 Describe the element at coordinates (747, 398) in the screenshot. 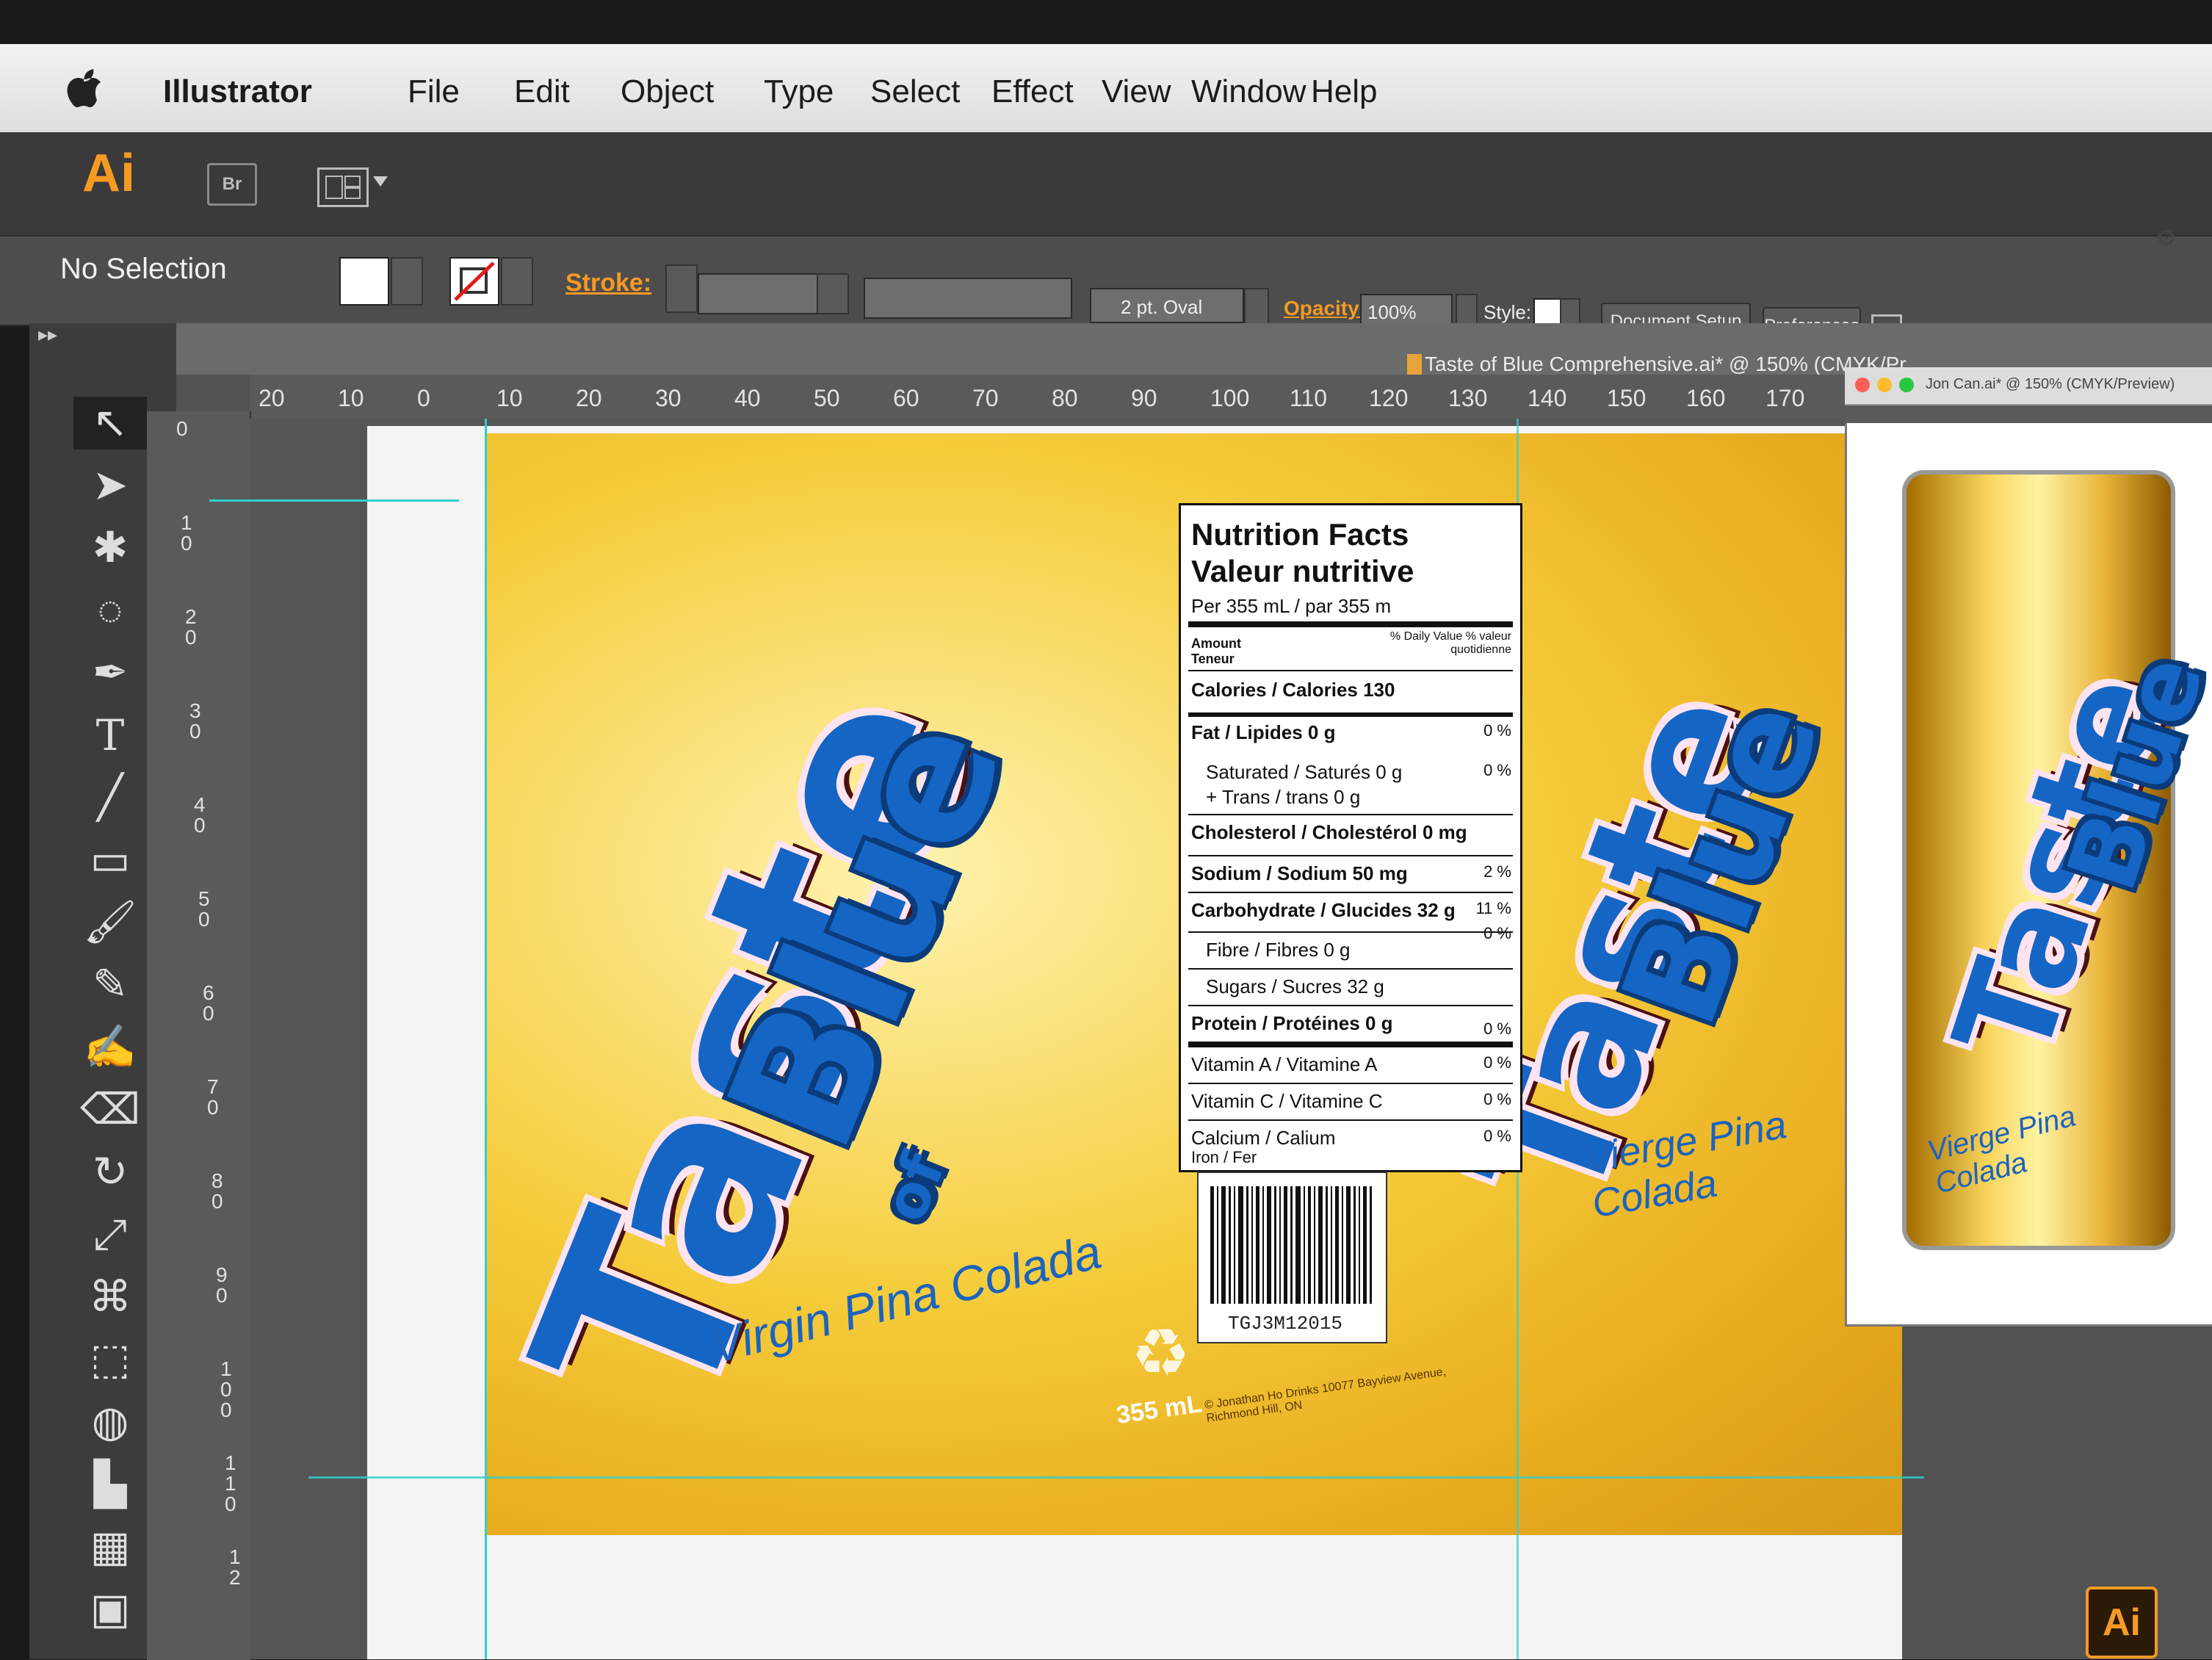

I see `ruler-tick-label: 40` at that location.